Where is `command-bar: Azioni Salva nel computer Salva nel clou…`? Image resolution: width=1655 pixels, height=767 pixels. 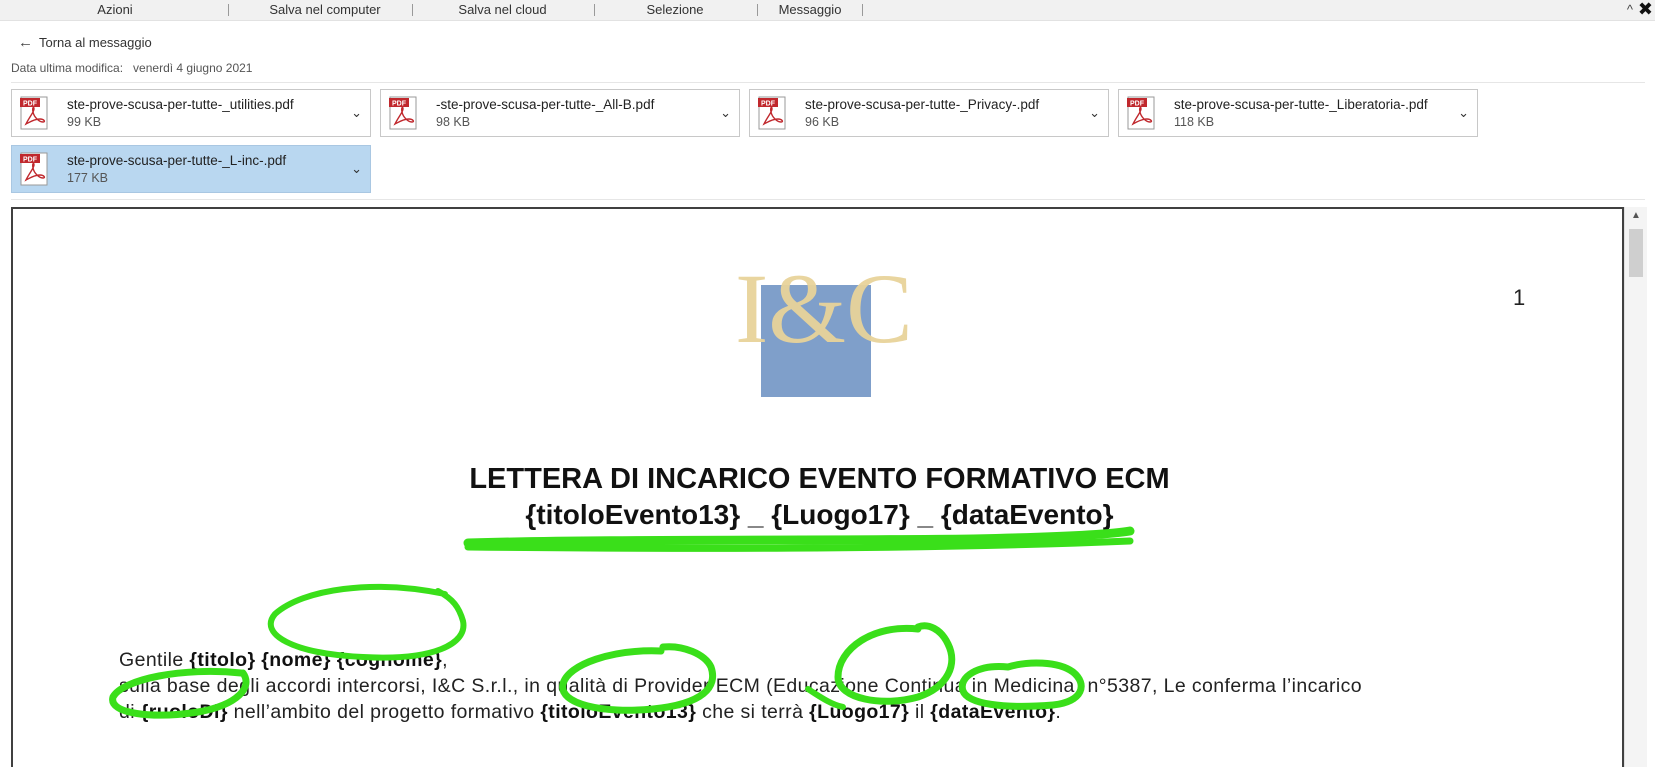
command-bar: Azioni Salva nel computer Salva nel clou… is located at coordinates (827, 10).